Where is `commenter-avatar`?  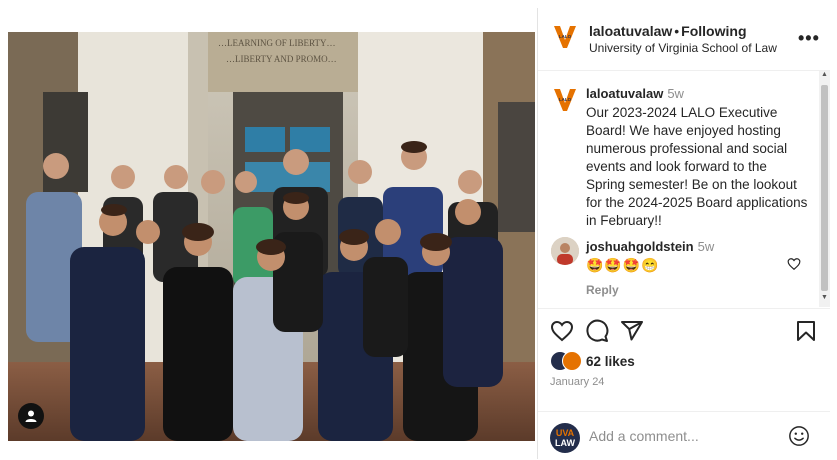 commenter-avatar is located at coordinates (565, 251).